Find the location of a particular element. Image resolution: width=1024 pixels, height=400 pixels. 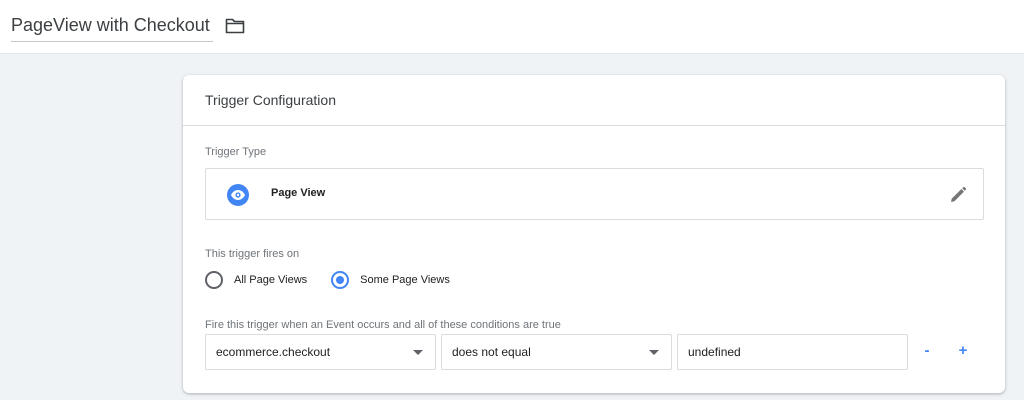

folder-icon is located at coordinates (235, 25).